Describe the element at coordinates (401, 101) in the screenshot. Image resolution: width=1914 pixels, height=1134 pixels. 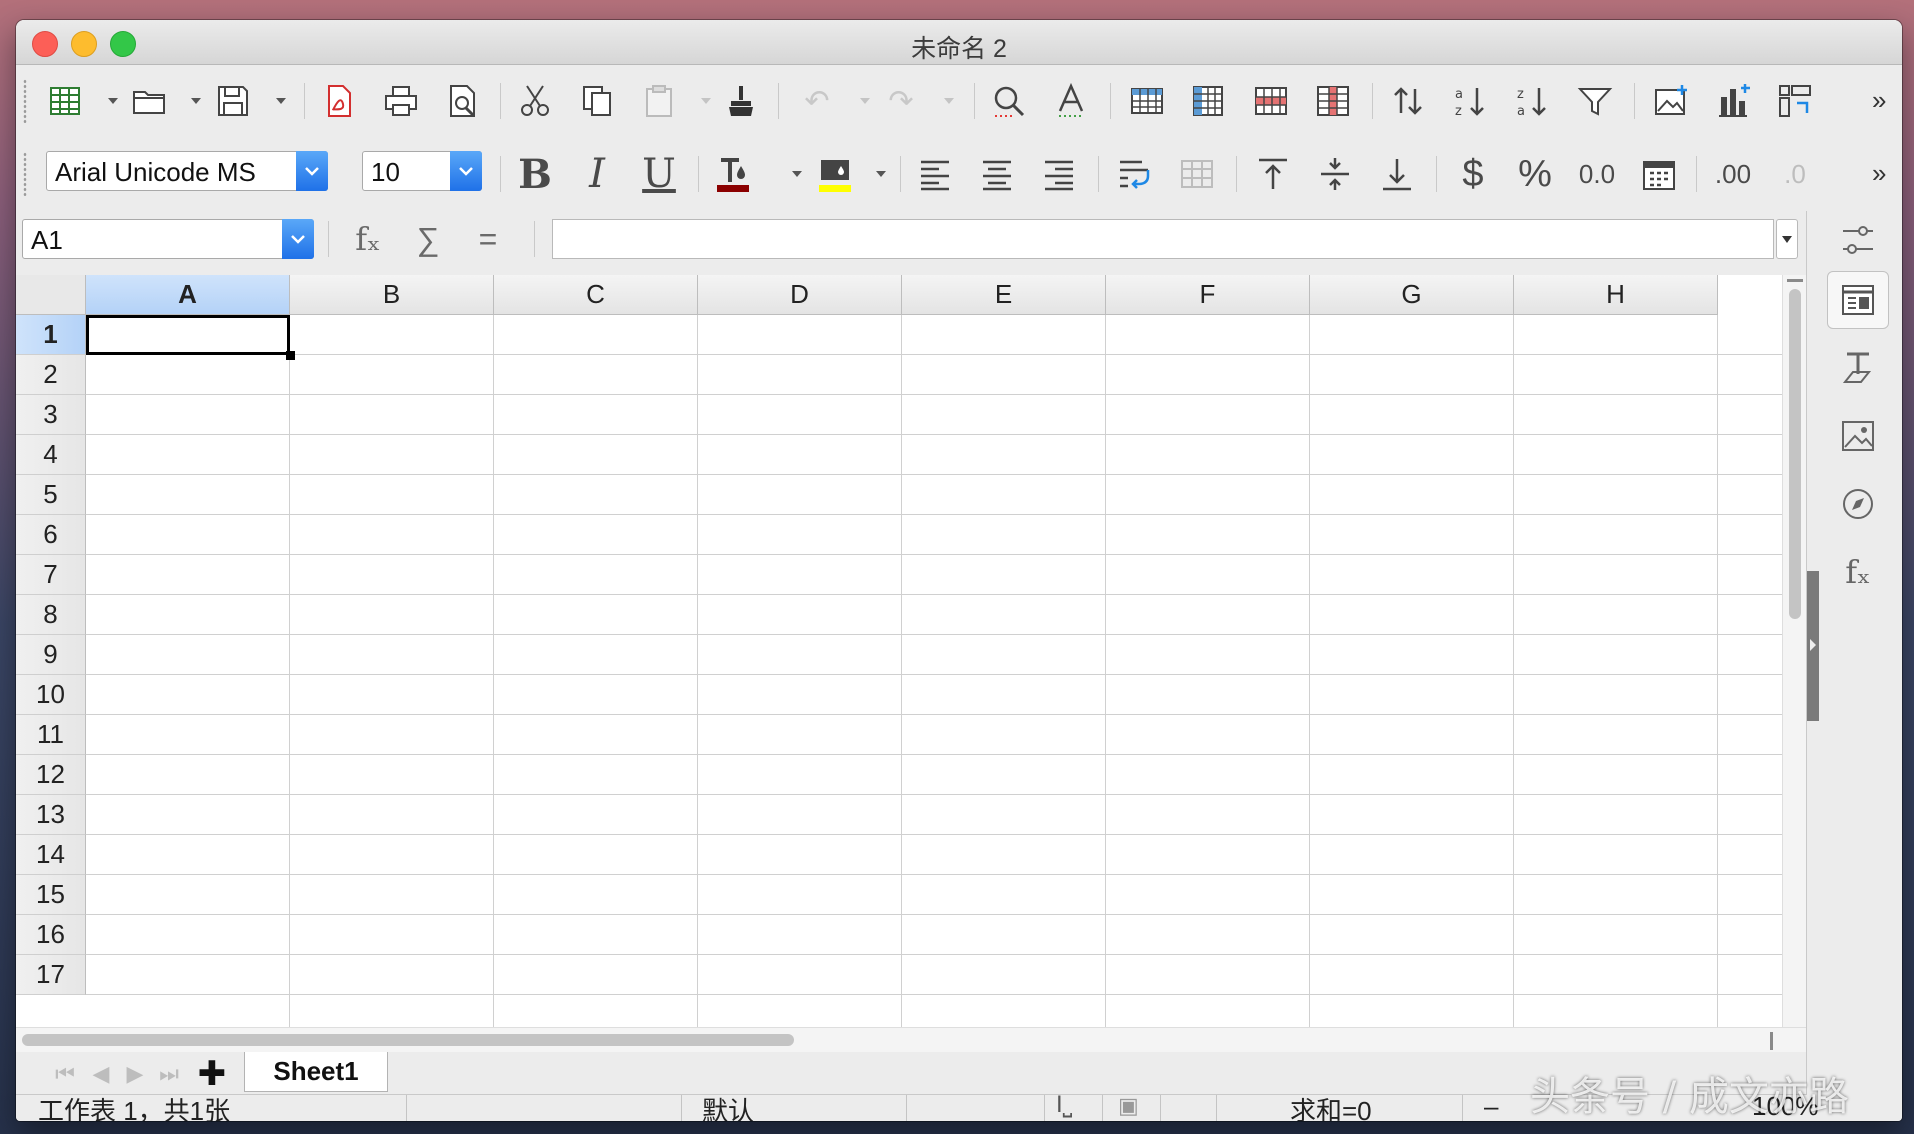
I see `print-icon` at that location.